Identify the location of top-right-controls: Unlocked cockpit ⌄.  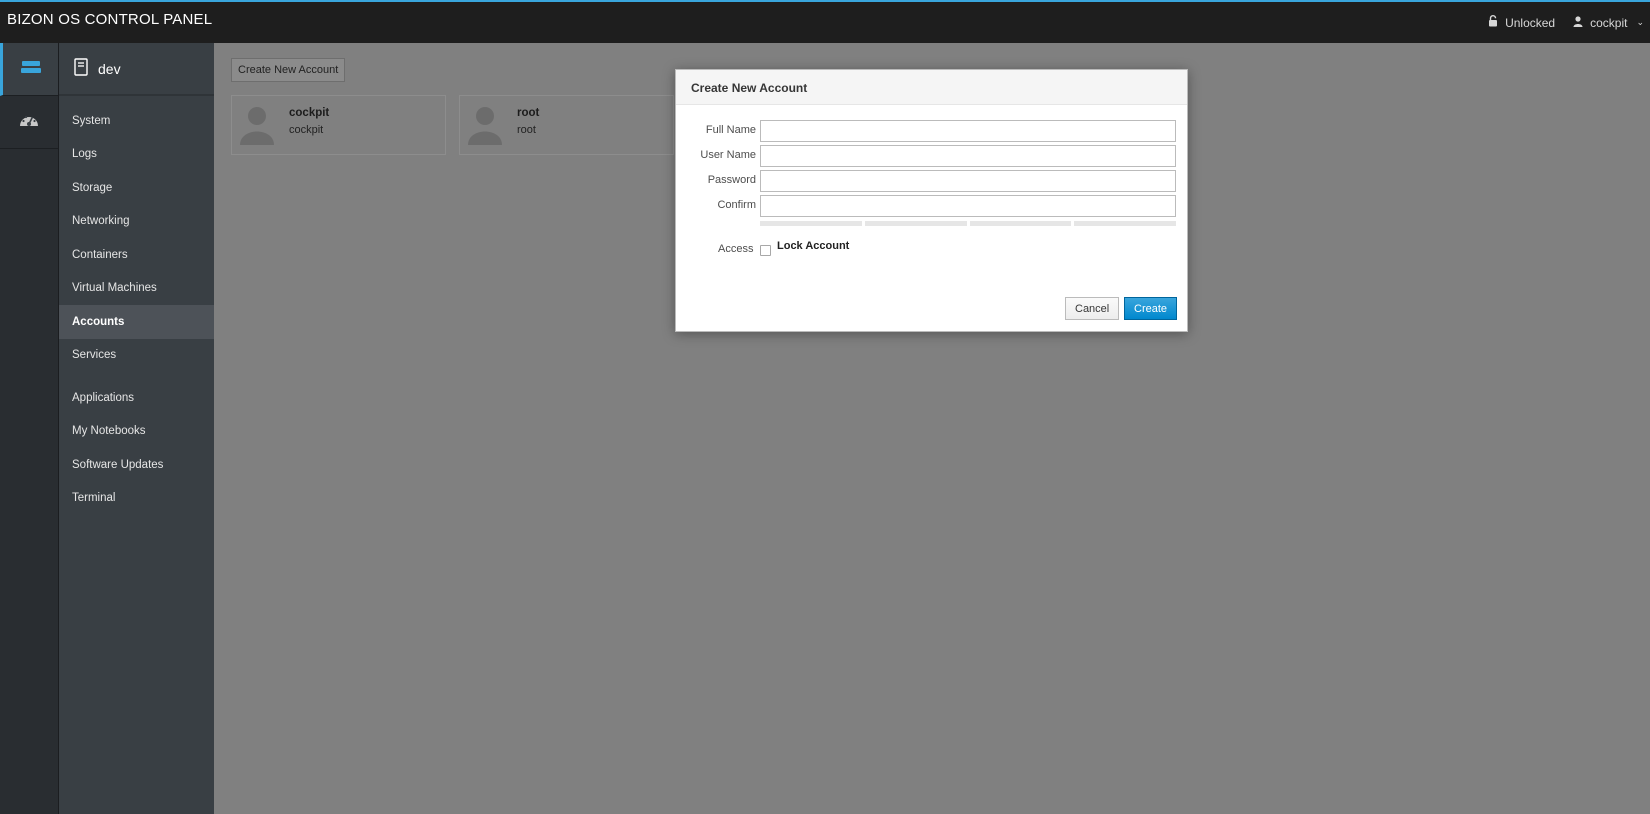
(1566, 22).